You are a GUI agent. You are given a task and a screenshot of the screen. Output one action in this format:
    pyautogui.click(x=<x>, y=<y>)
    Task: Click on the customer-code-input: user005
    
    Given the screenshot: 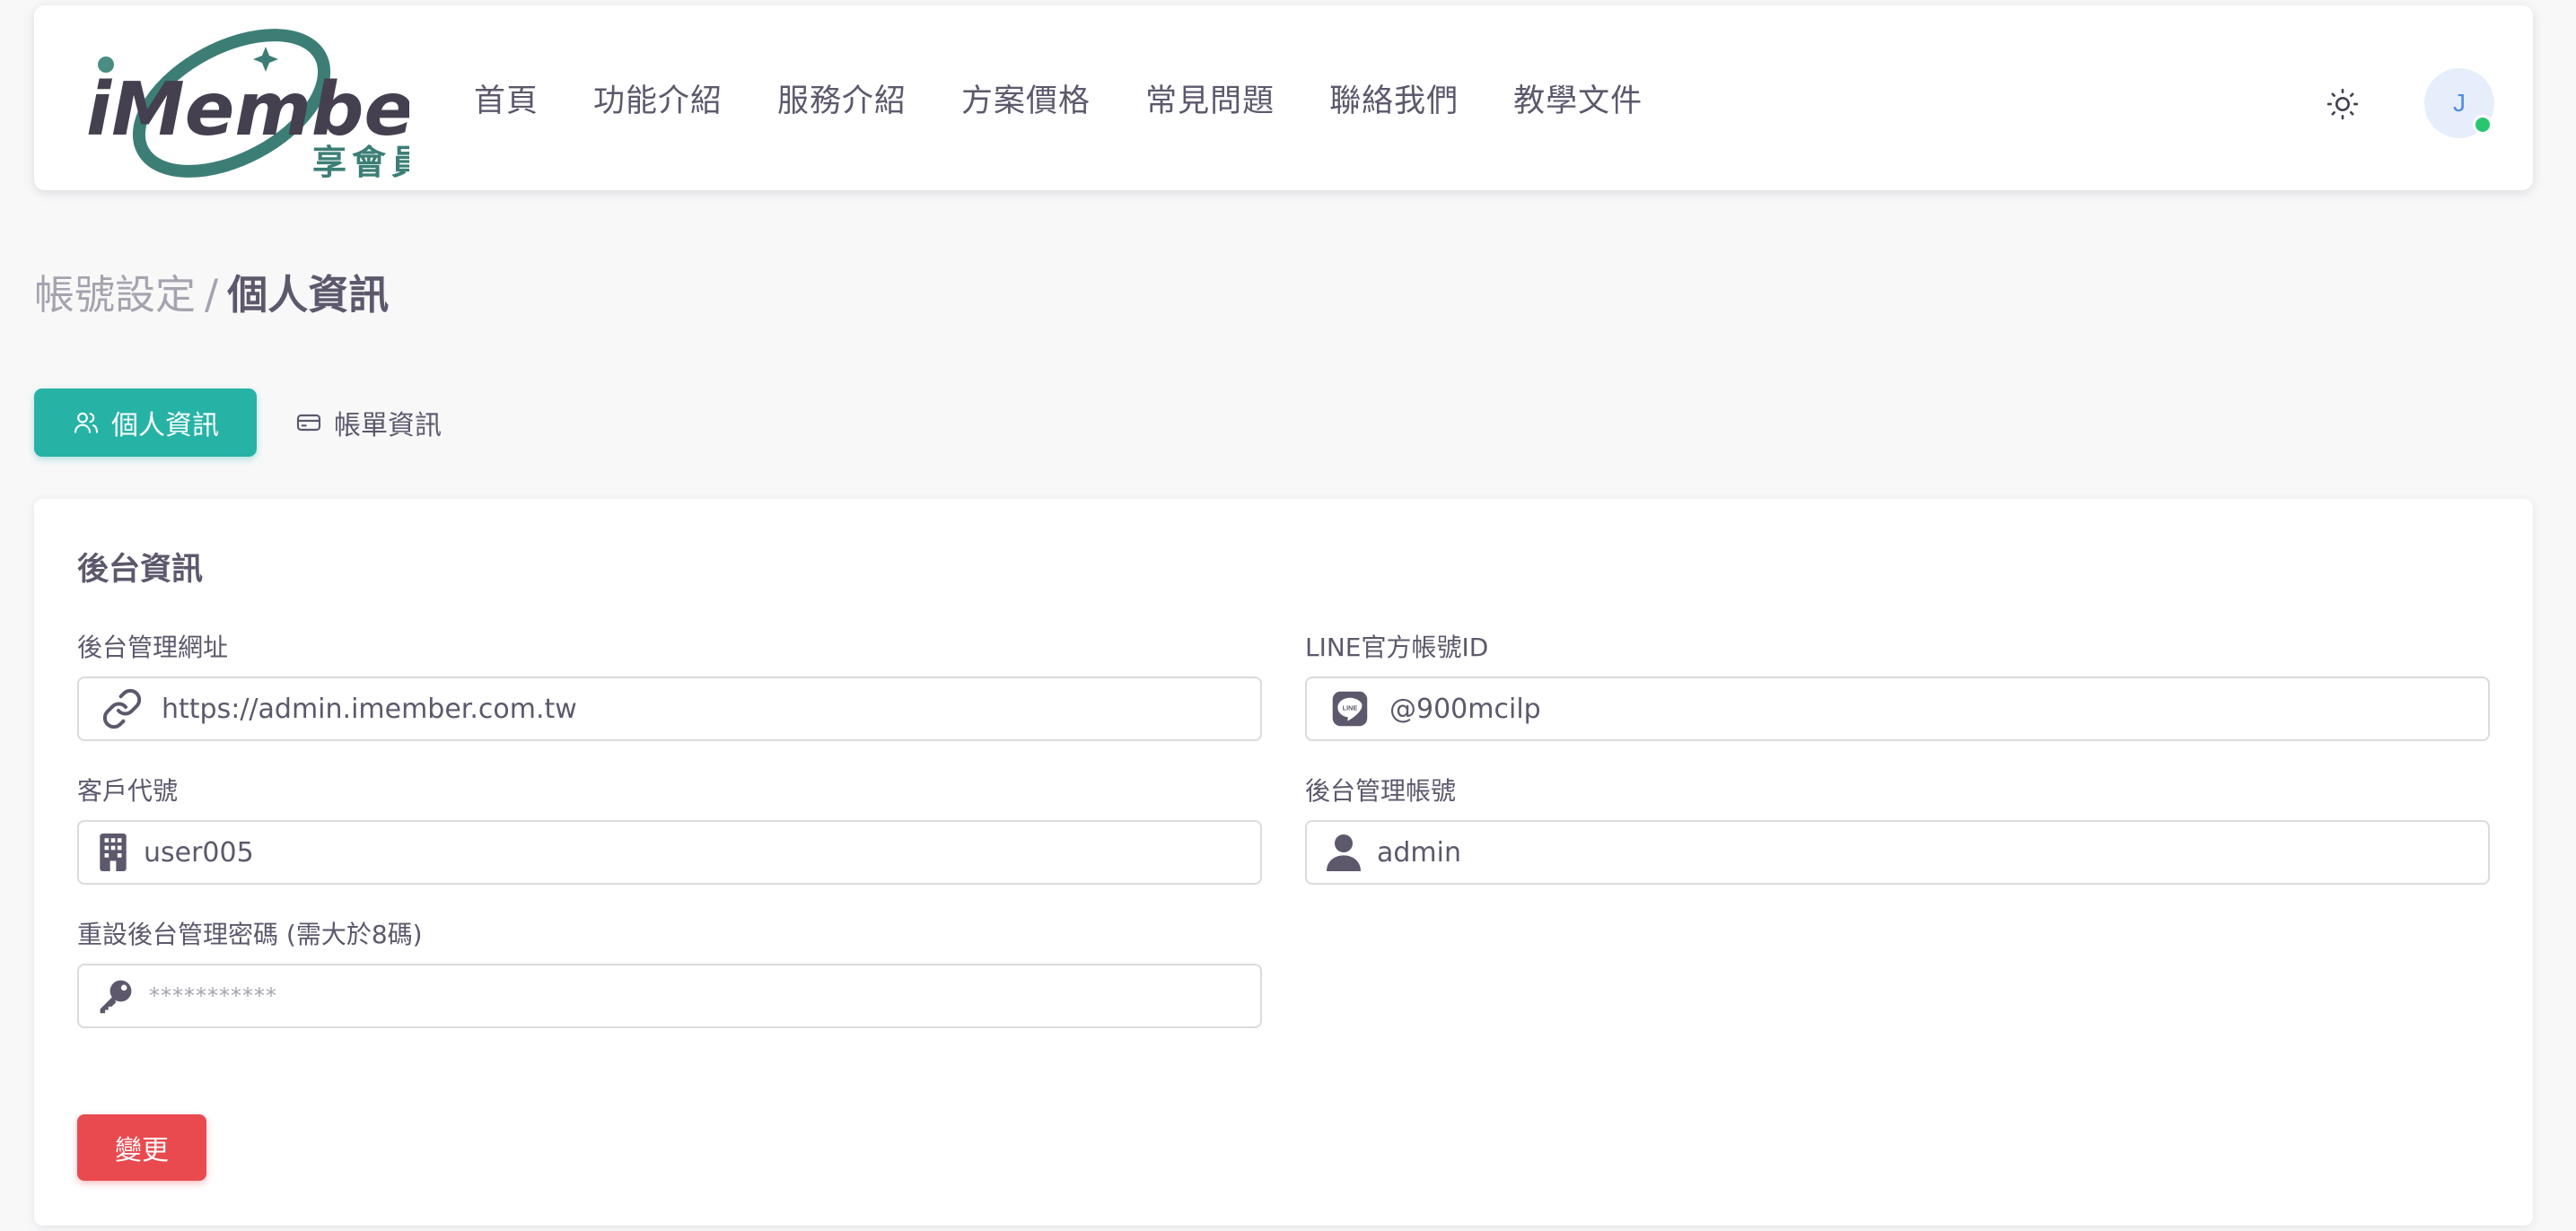 What is the action you would take?
    pyautogui.click(x=669, y=852)
    